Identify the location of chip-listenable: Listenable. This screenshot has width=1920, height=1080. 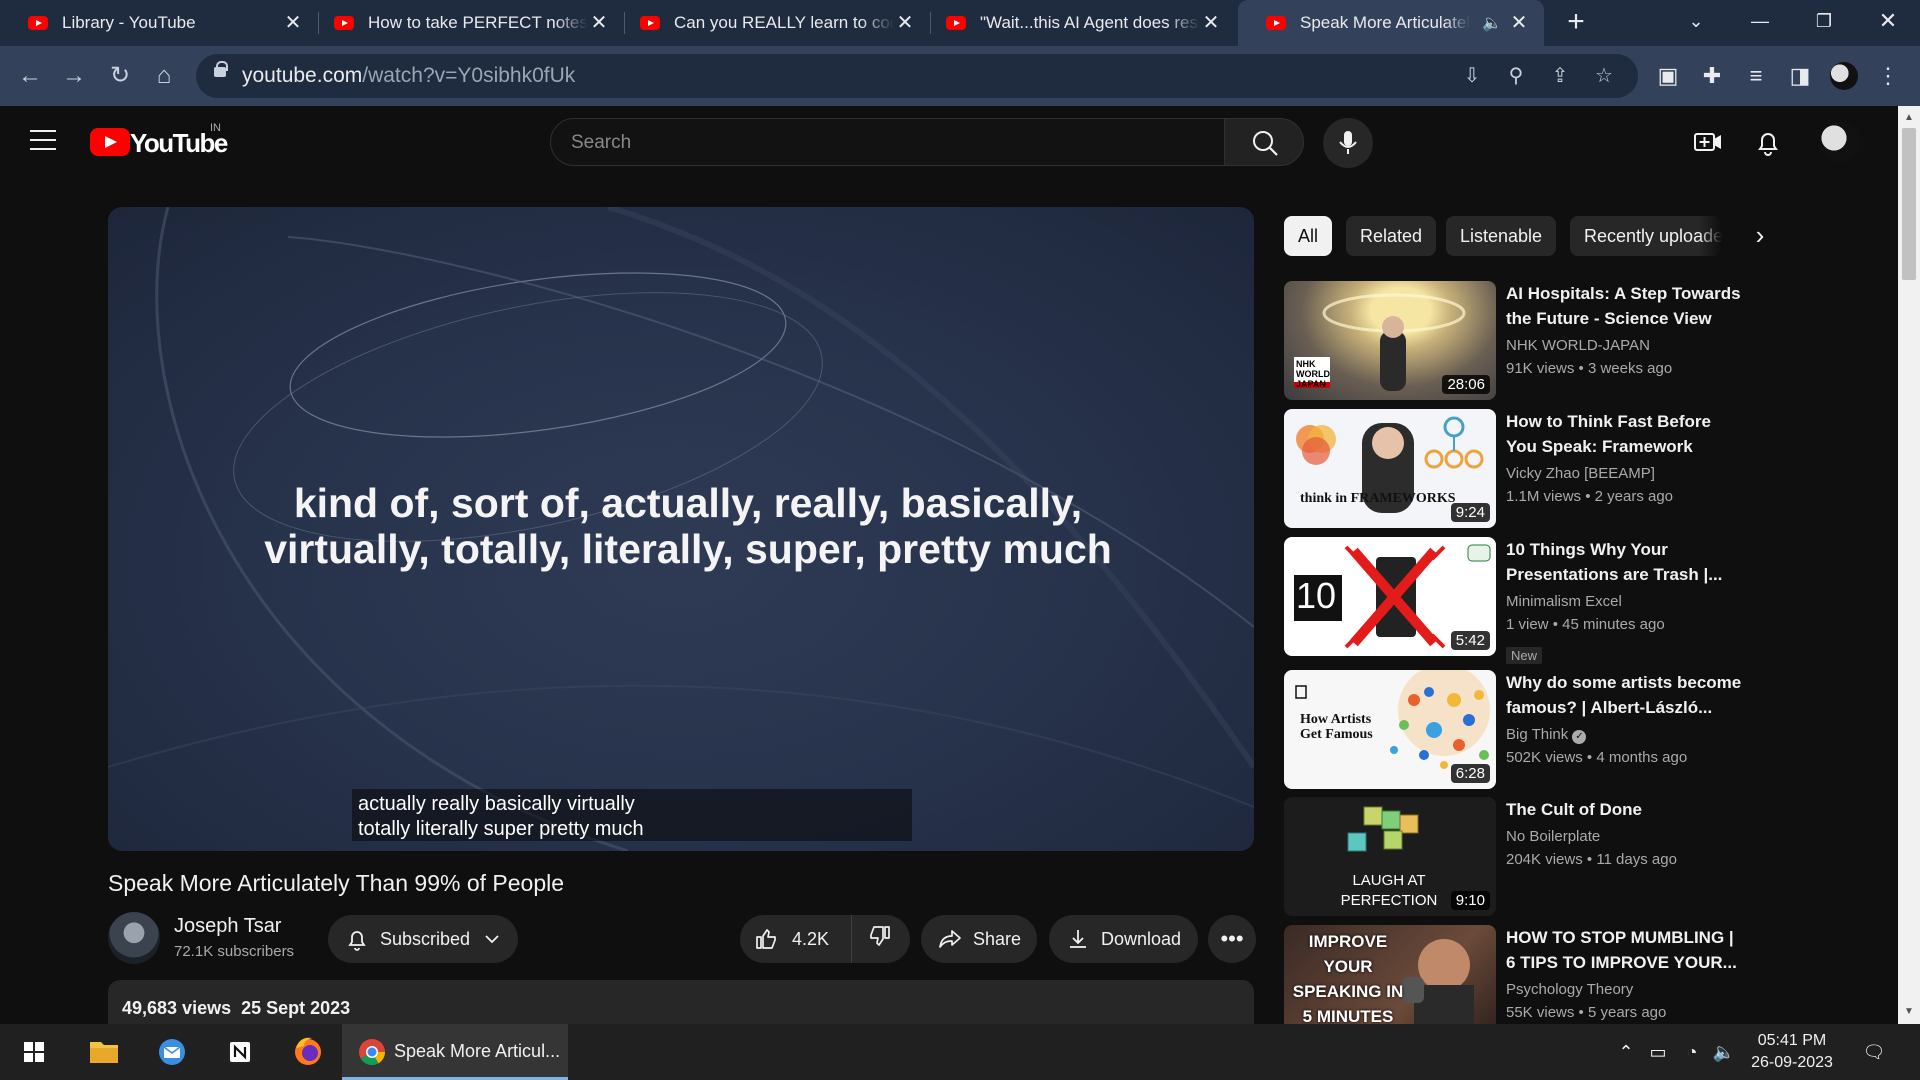
(1501, 236).